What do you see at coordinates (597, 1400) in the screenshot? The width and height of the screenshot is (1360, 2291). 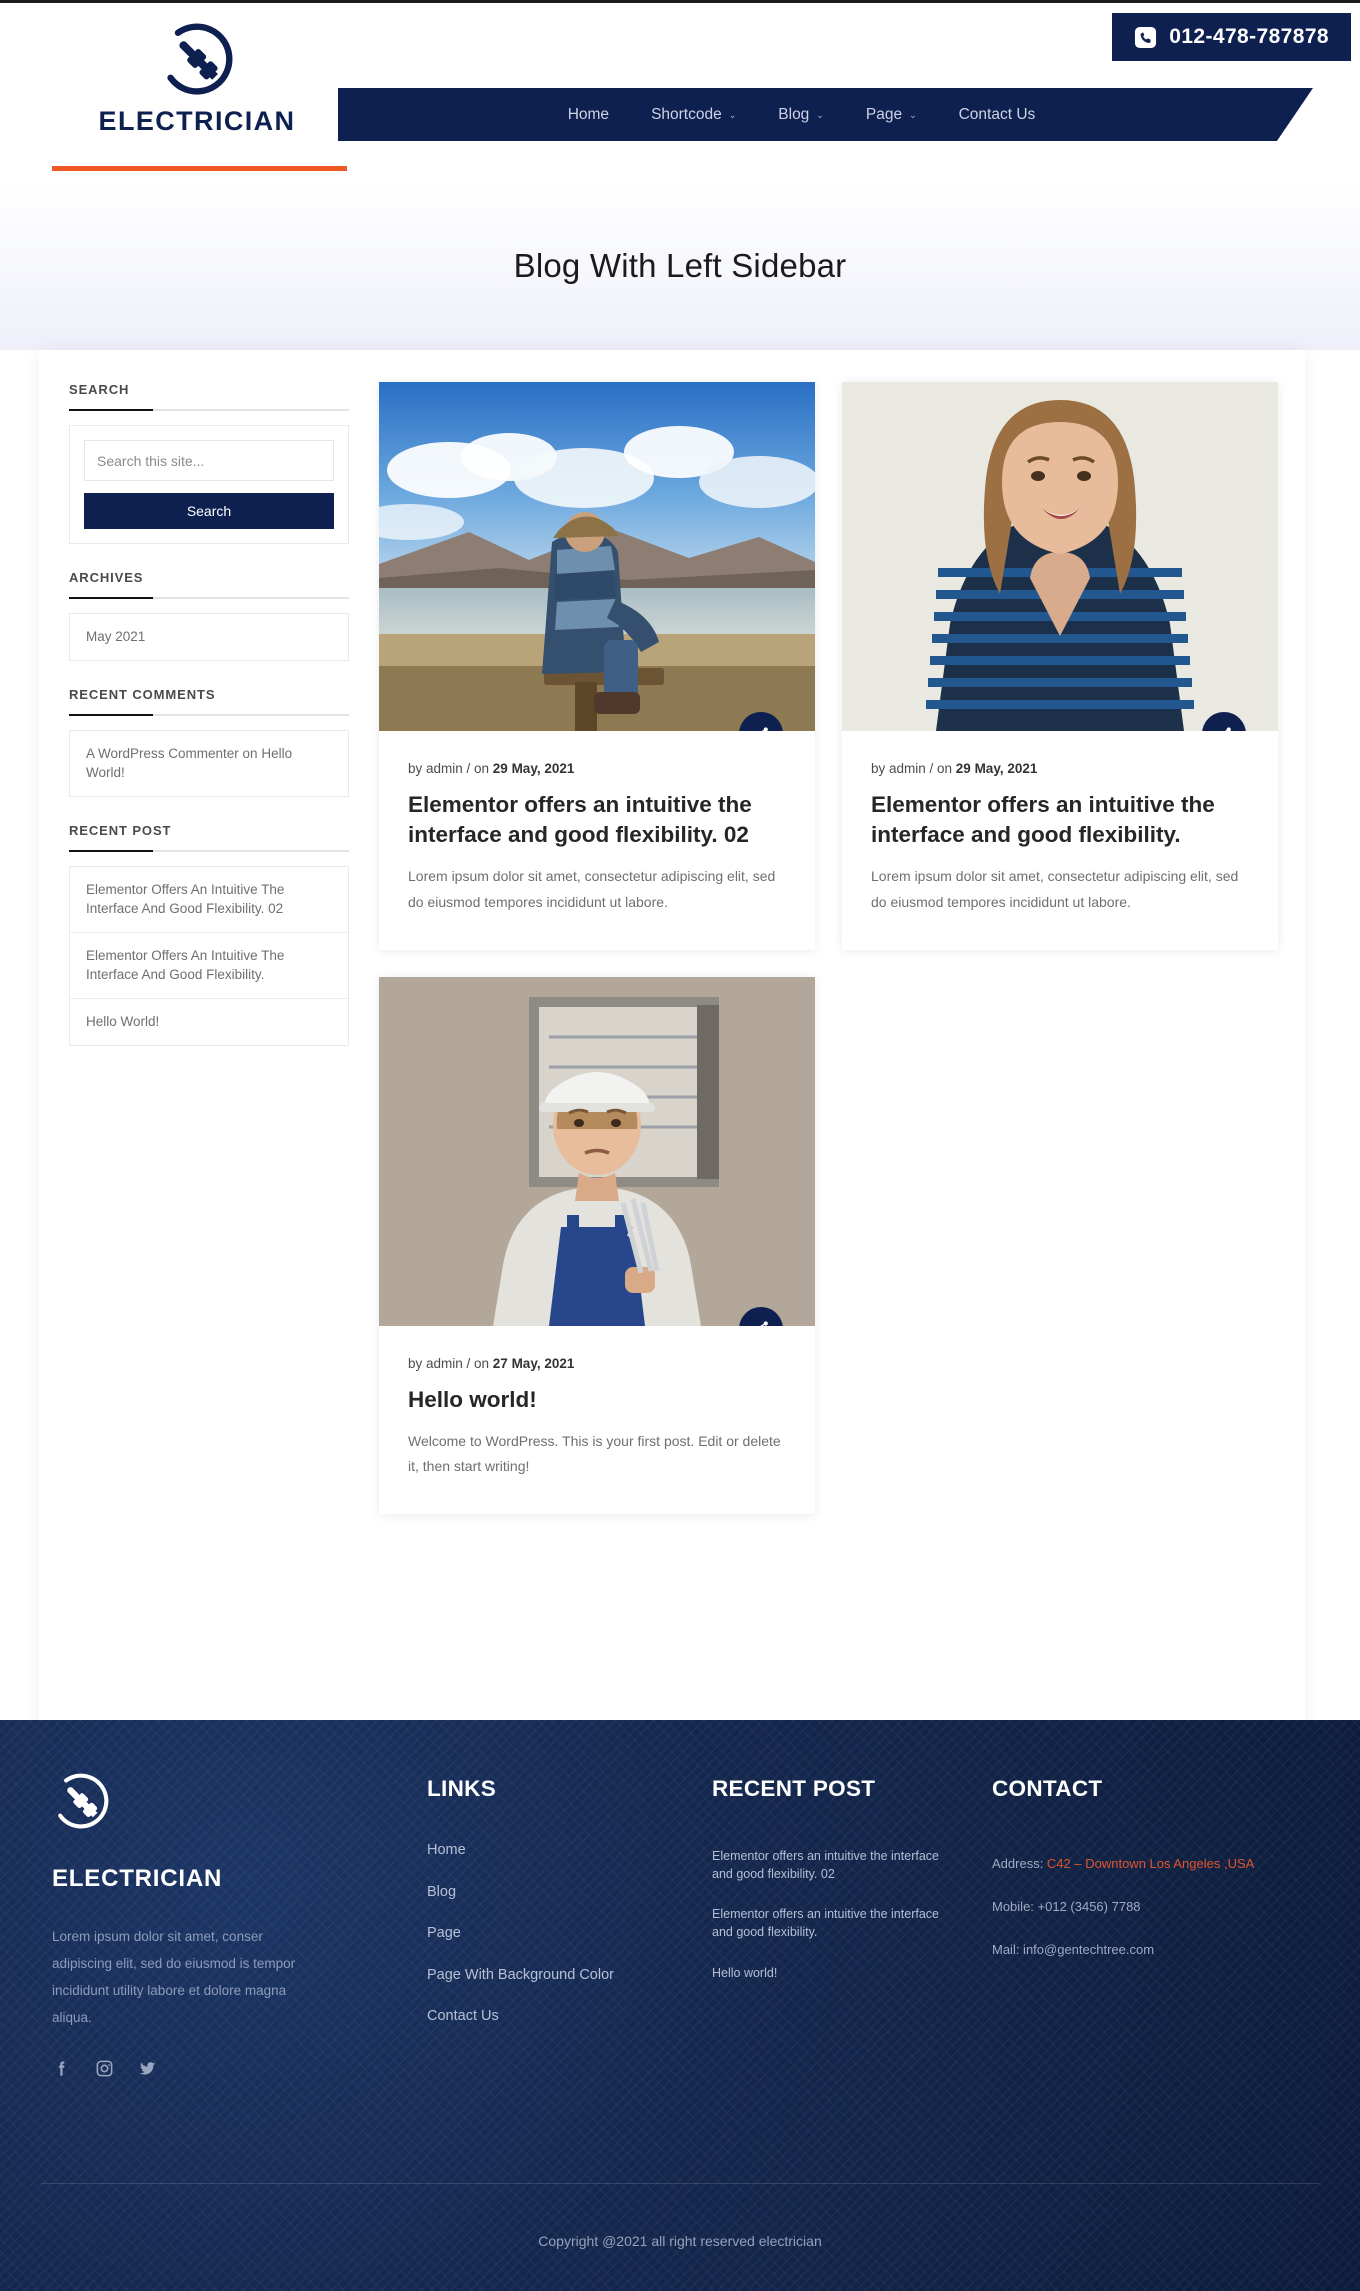 I see `post-title: Hello world!` at bounding box center [597, 1400].